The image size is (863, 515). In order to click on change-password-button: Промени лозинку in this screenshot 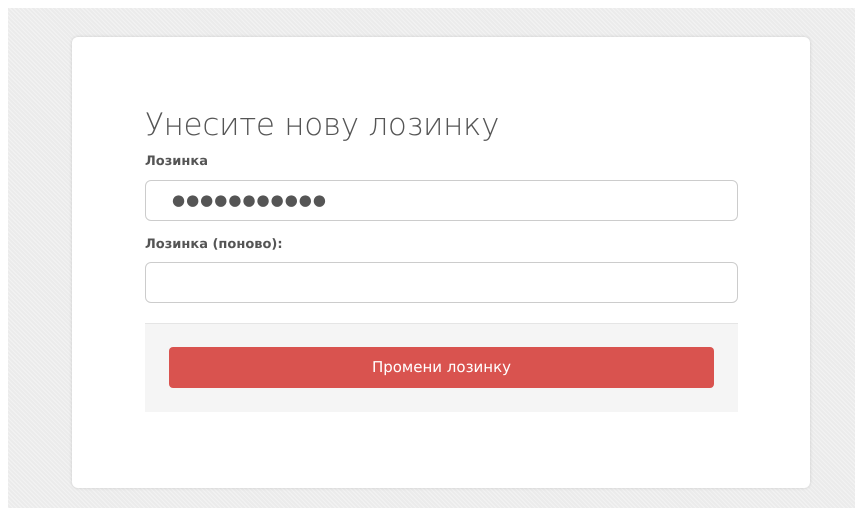, I will do `click(441, 367)`.